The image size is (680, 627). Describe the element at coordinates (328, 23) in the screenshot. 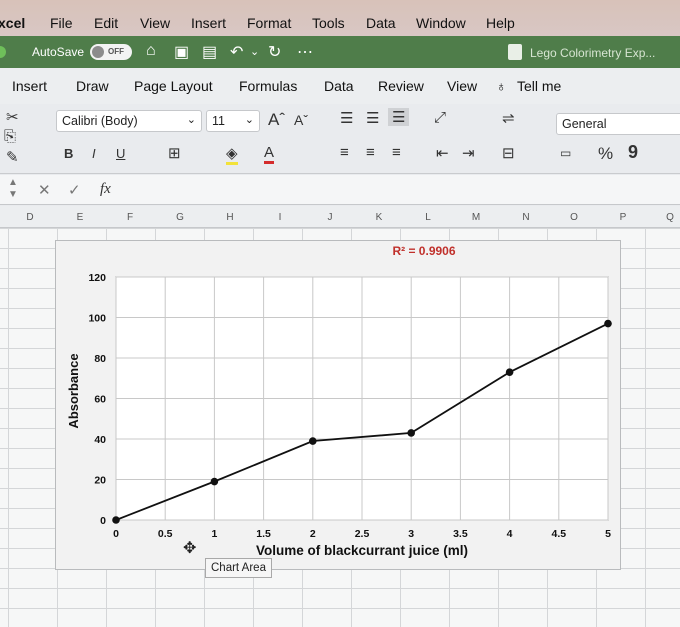

I see `menu-tools: Tools` at that location.